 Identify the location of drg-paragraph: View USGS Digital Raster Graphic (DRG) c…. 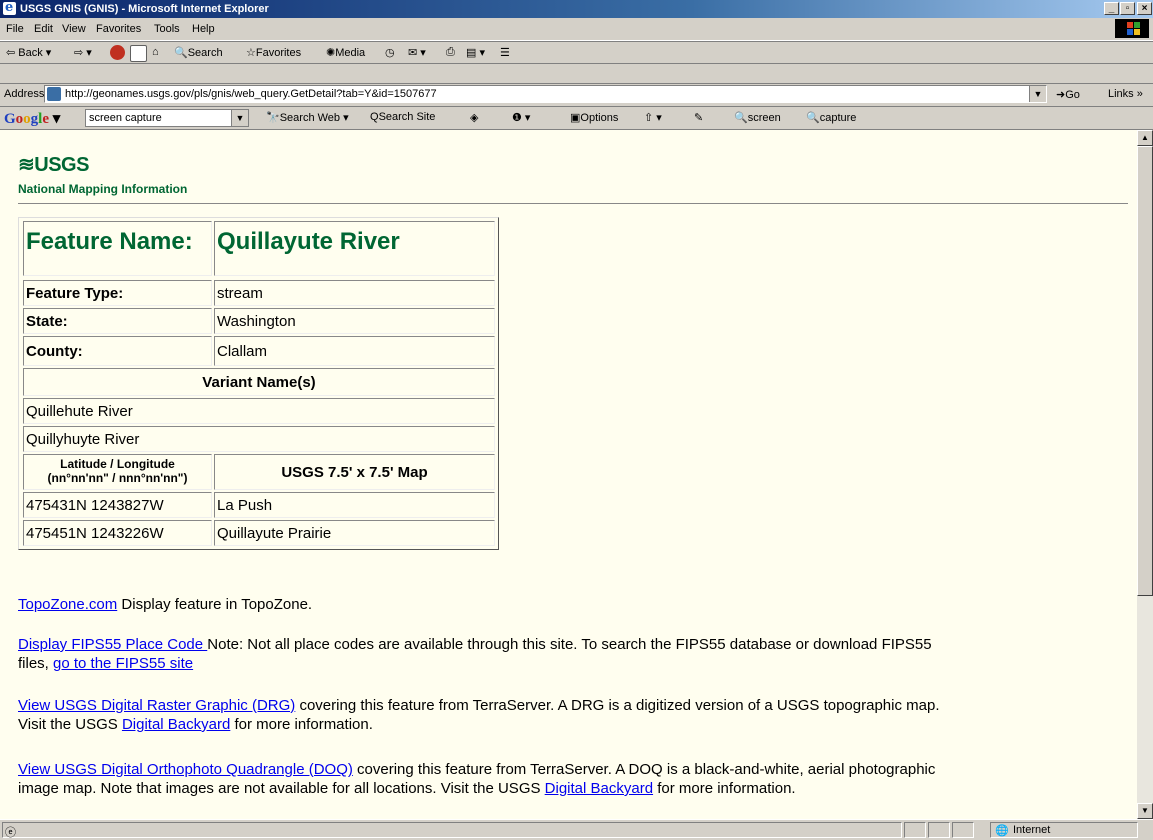
(478, 715).